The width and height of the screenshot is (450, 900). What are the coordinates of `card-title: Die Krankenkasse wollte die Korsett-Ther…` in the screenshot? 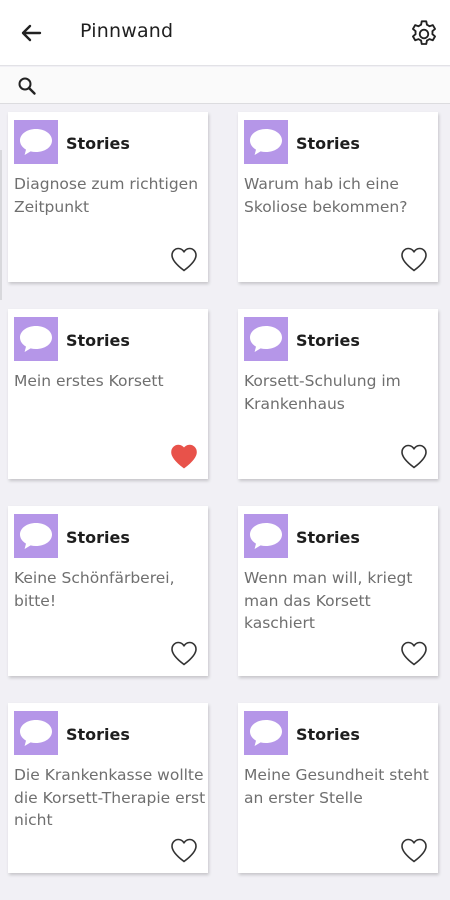 It's located at (110, 797).